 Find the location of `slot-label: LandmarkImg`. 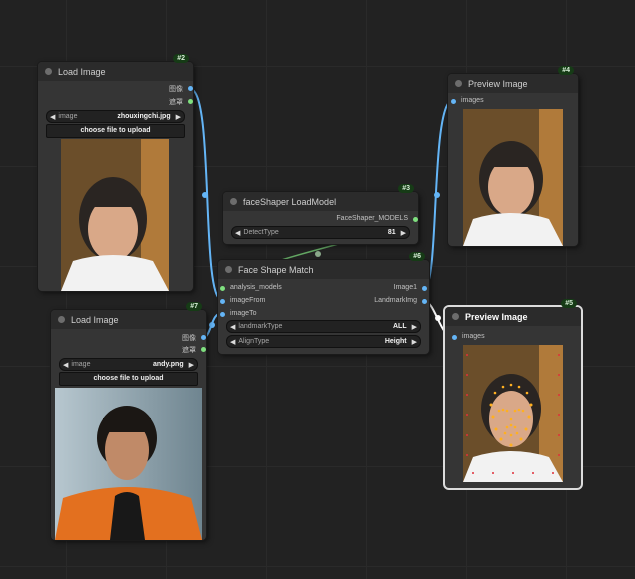

slot-label: LandmarkImg is located at coordinates (395, 300).